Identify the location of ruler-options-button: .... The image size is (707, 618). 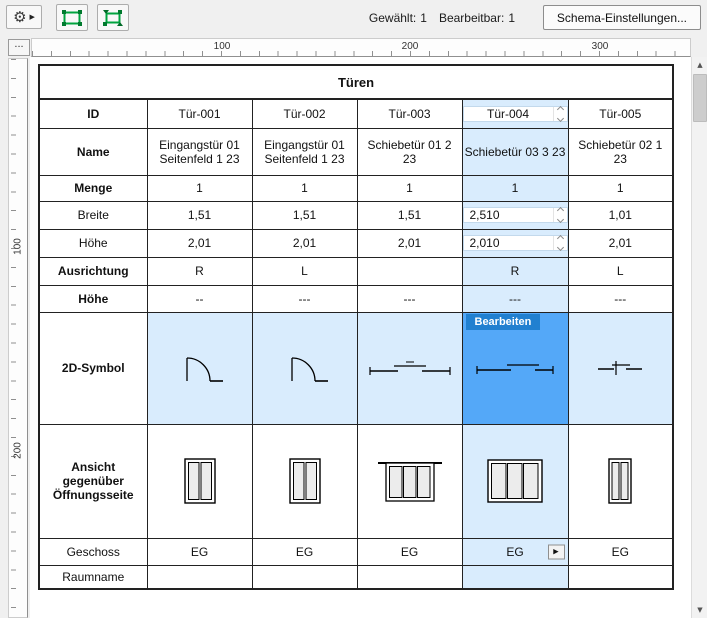
(19, 47).